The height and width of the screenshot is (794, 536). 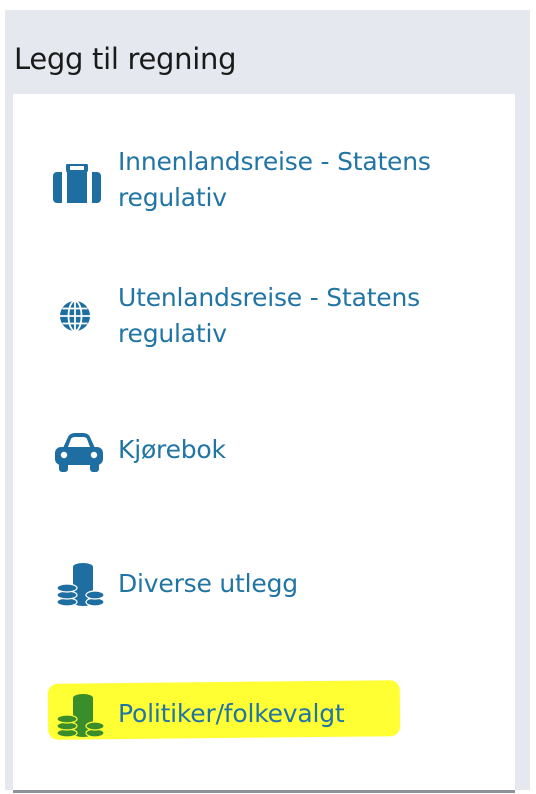 What do you see at coordinates (77, 185) in the screenshot?
I see `suitcase-icon` at bounding box center [77, 185].